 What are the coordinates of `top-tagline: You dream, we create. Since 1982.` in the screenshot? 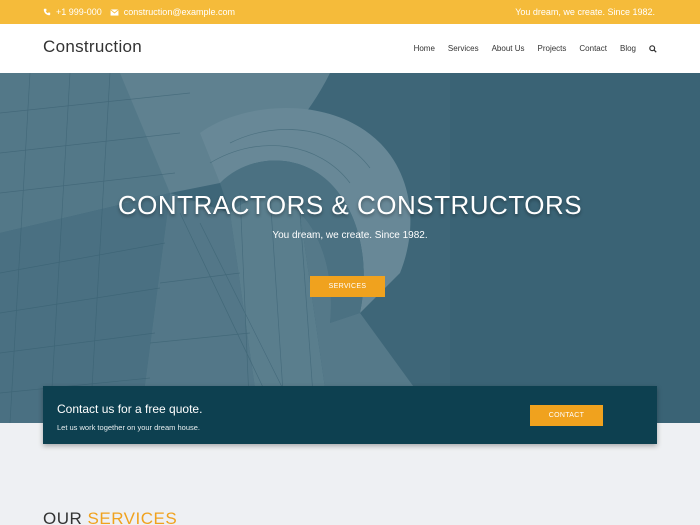 It's located at (585, 12).